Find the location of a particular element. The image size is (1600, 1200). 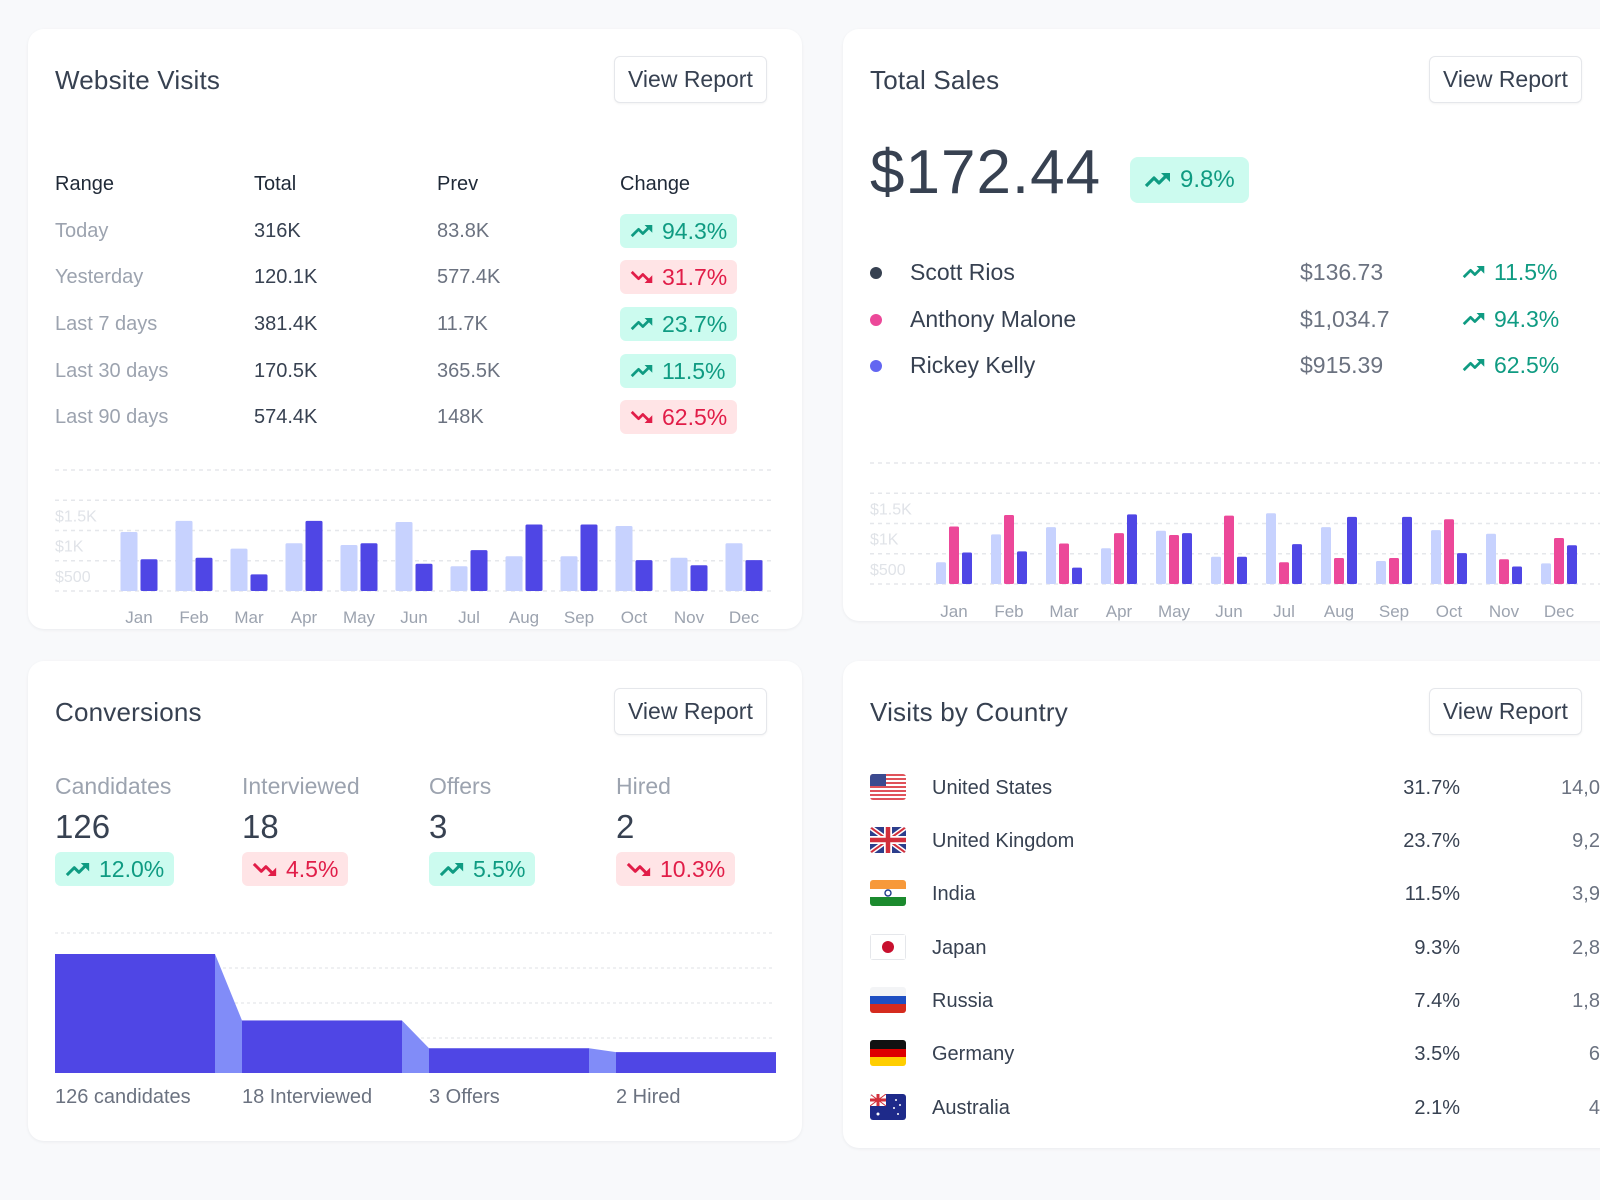

country-name: United Kingdom is located at coordinates (1003, 841).